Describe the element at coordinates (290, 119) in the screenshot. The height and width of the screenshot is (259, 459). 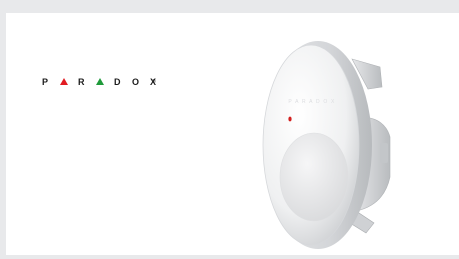
I see `status-led-icon` at that location.